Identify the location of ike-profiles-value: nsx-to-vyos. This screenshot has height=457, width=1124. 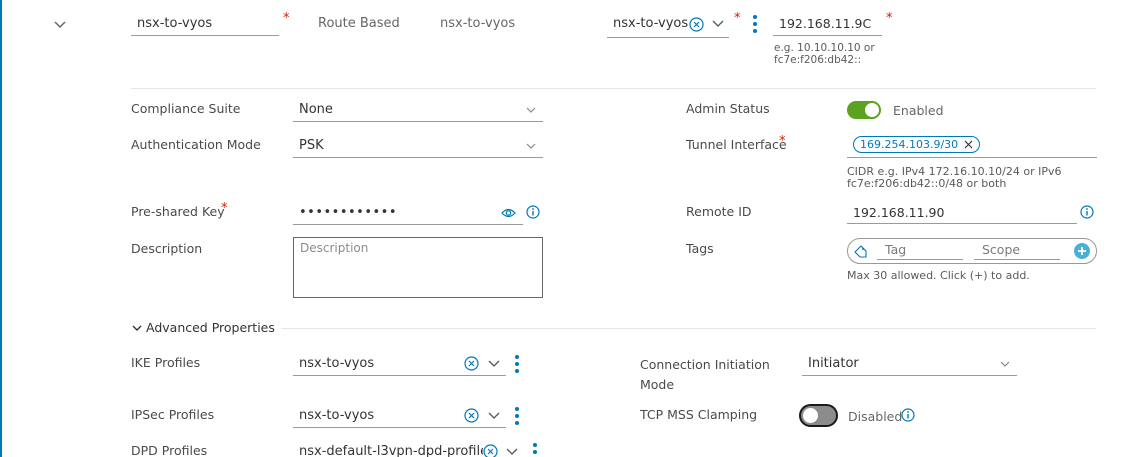
(337, 363).